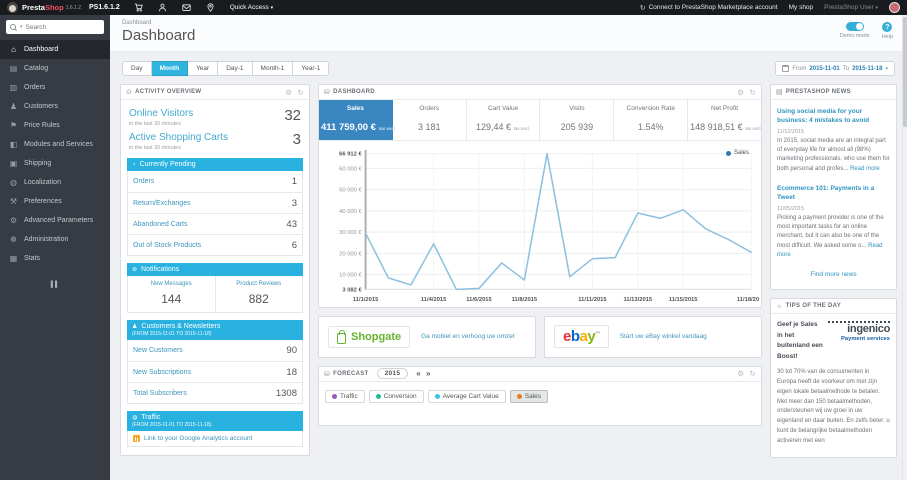  I want to click on sidebar-item-localization: ◍ Localization, so click(55, 182).